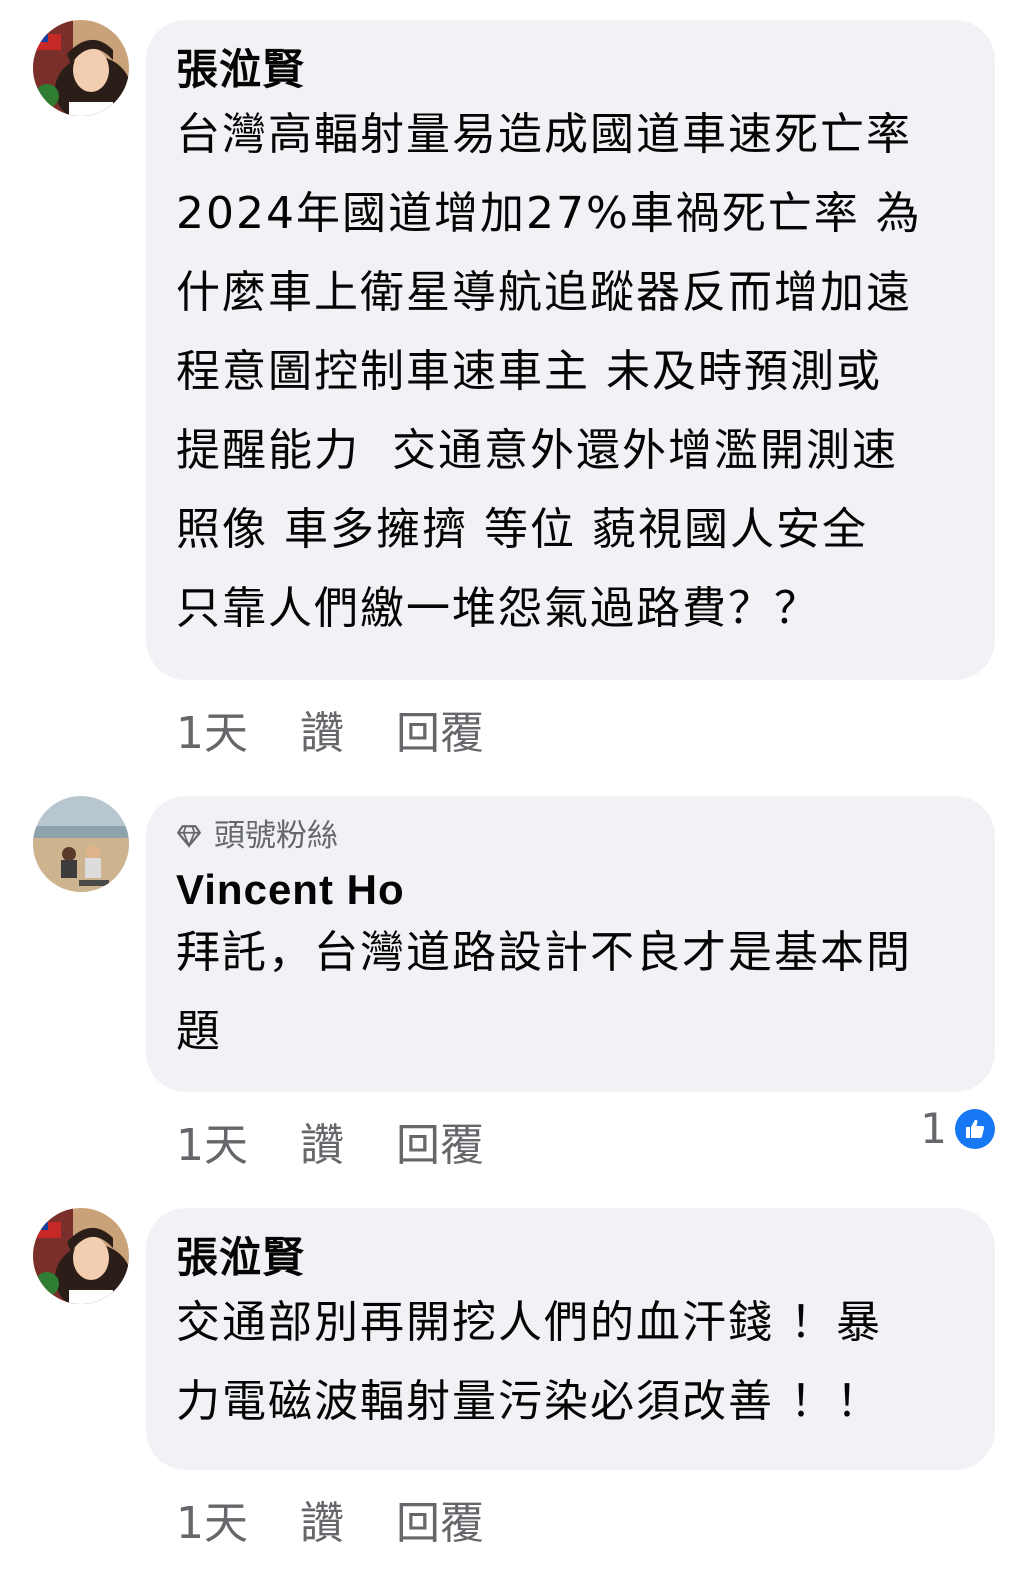 The image size is (1035, 1582). I want to click on reaction-count: 1, so click(933, 1128).